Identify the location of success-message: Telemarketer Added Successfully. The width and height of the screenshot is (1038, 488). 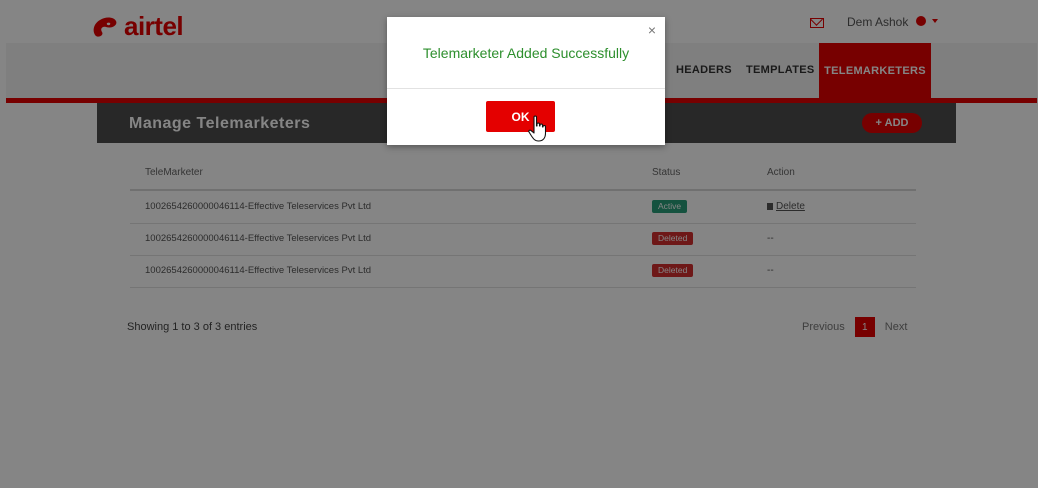
(526, 53).